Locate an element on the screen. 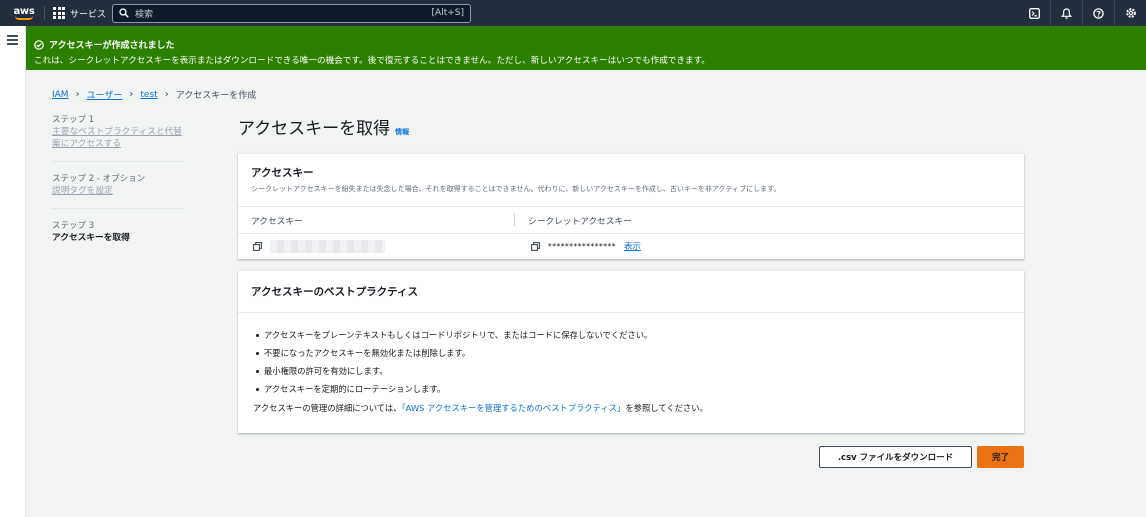 The image size is (1146, 517). column-header-access-key: アクセスキー is located at coordinates (277, 222).